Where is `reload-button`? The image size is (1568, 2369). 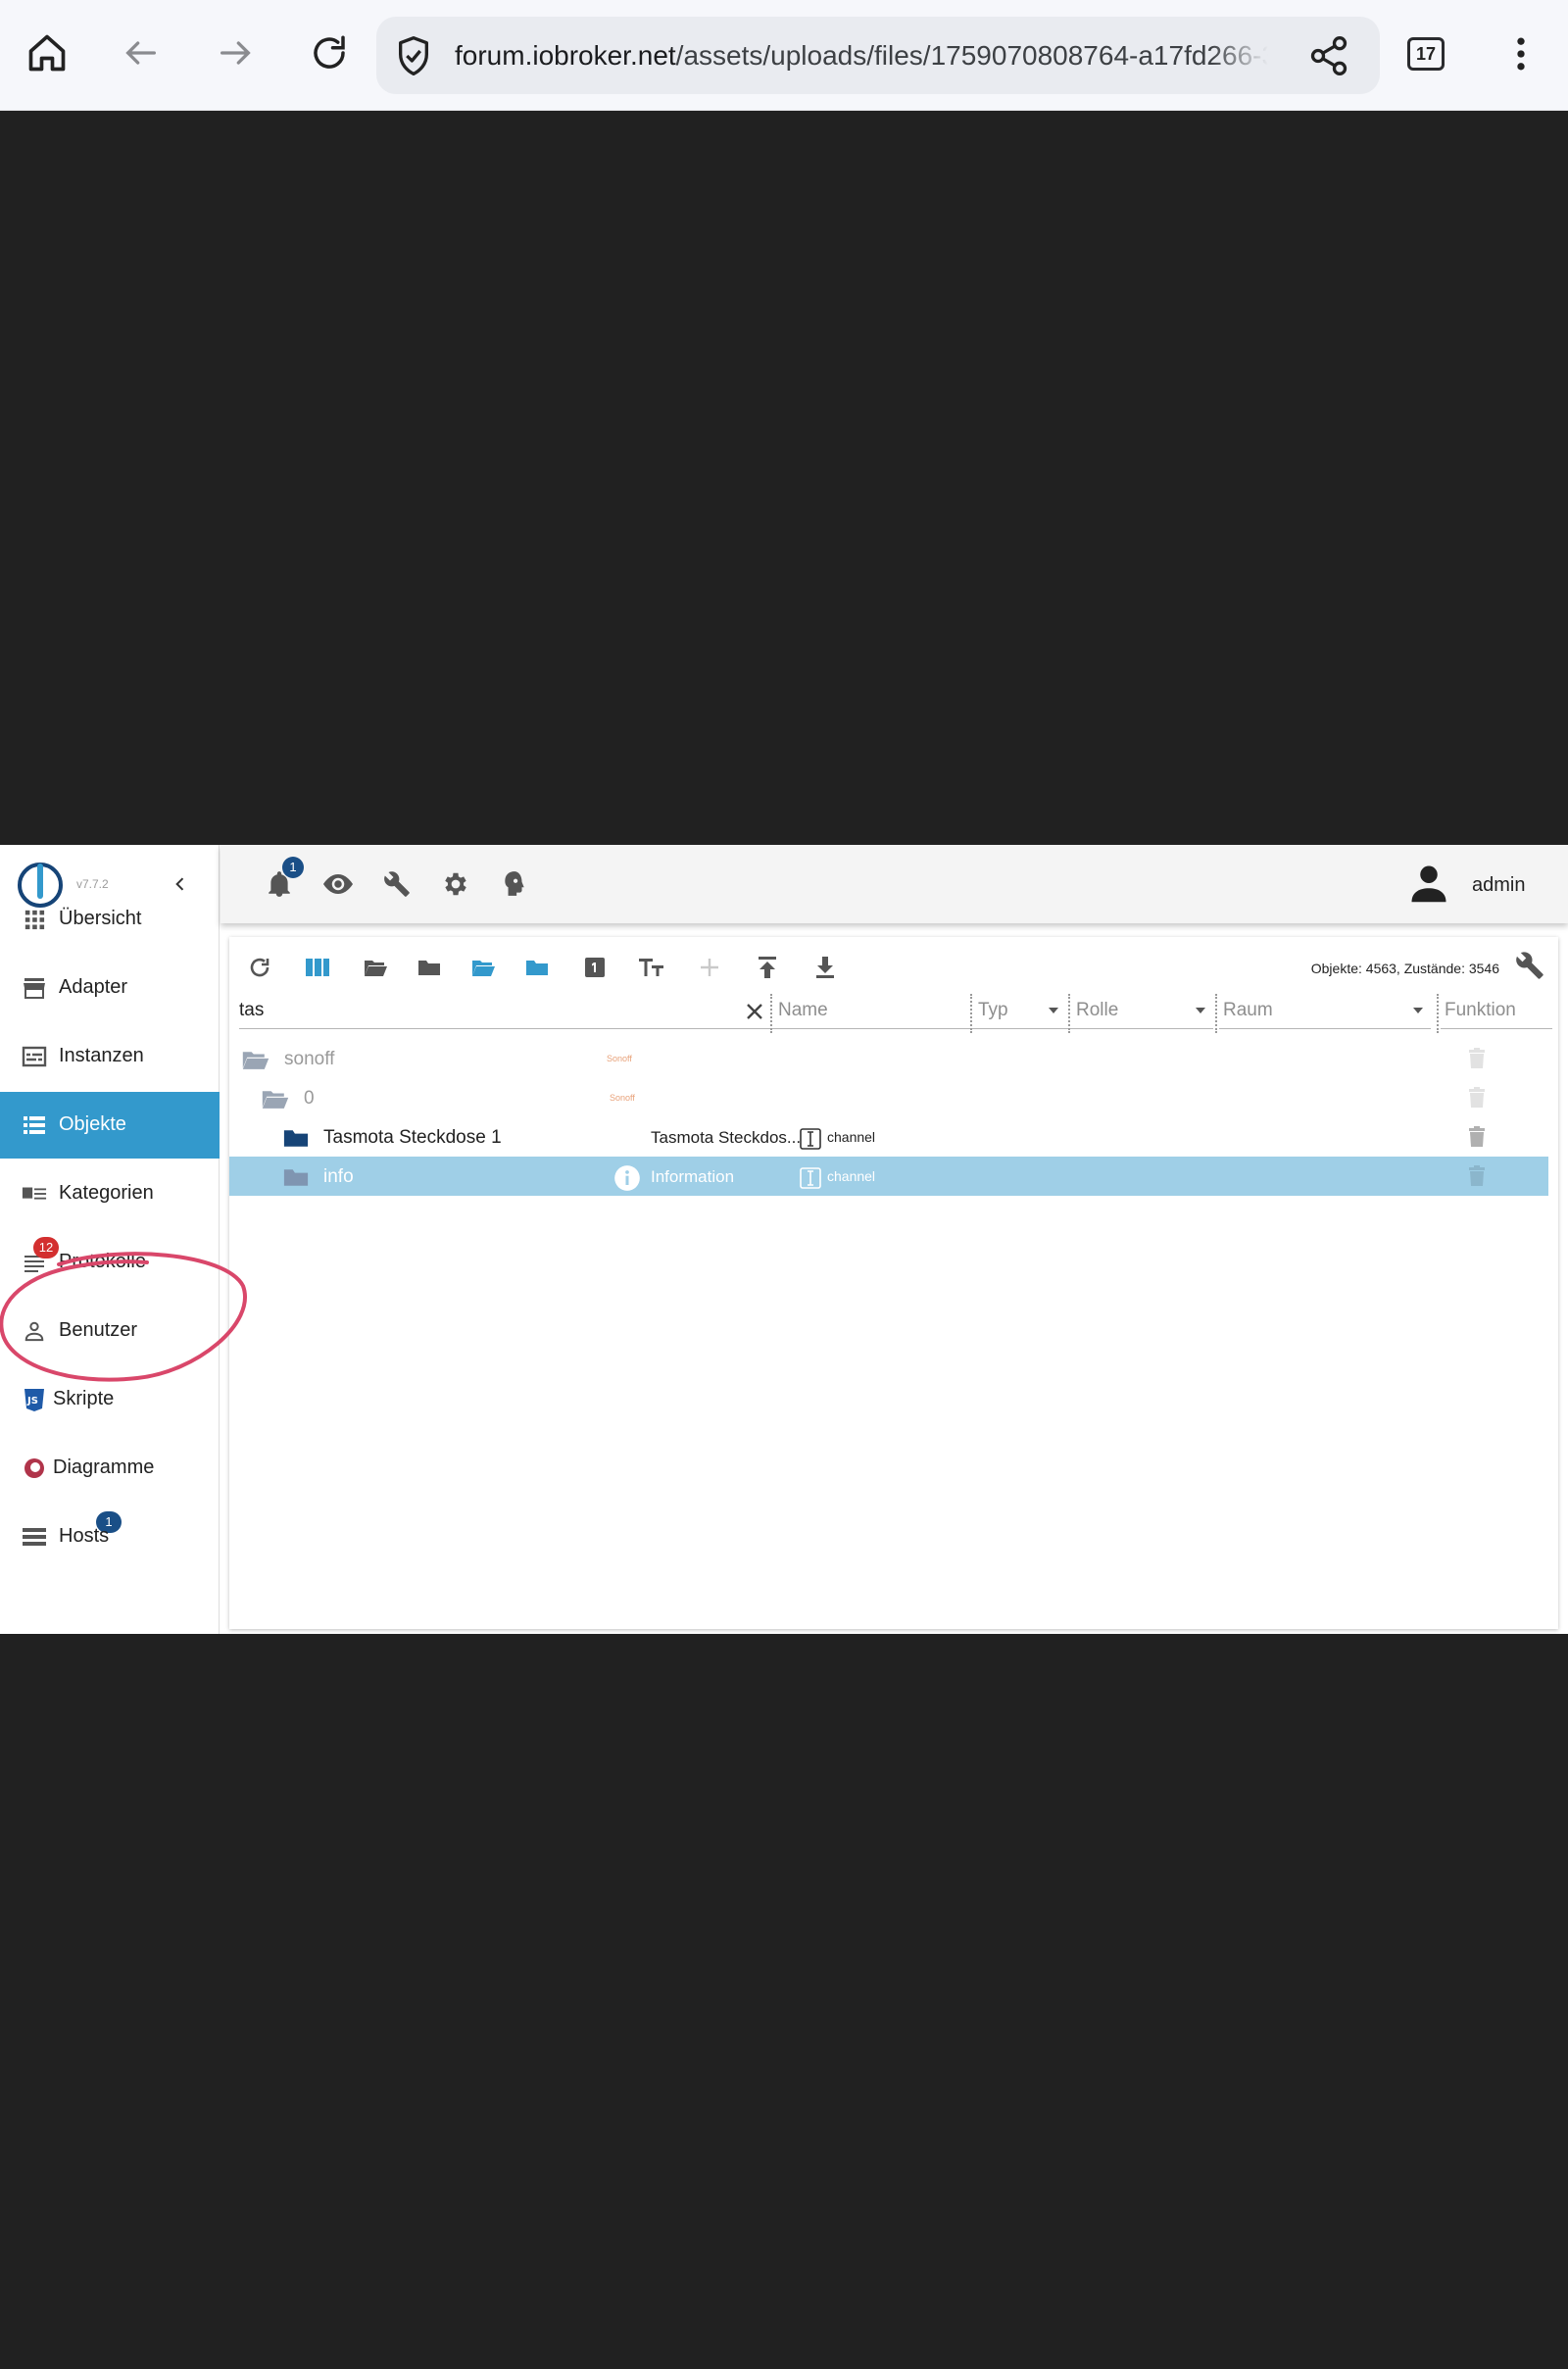
reload-button is located at coordinates (329, 52).